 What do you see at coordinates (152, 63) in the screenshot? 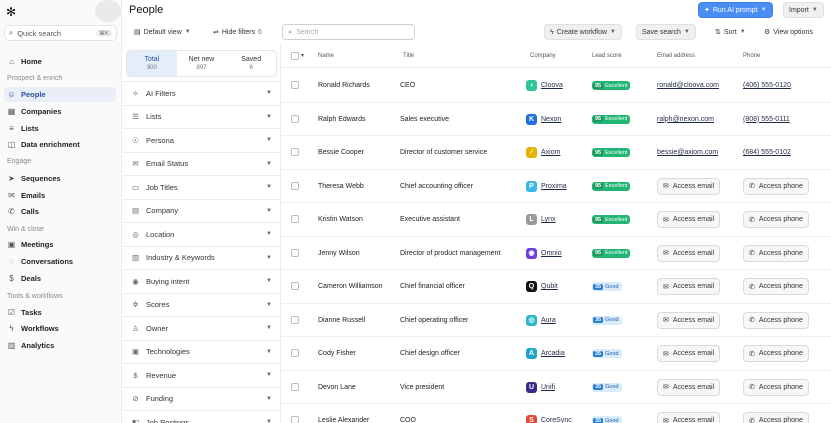
I see `count-tab-total: Total 900` at bounding box center [152, 63].